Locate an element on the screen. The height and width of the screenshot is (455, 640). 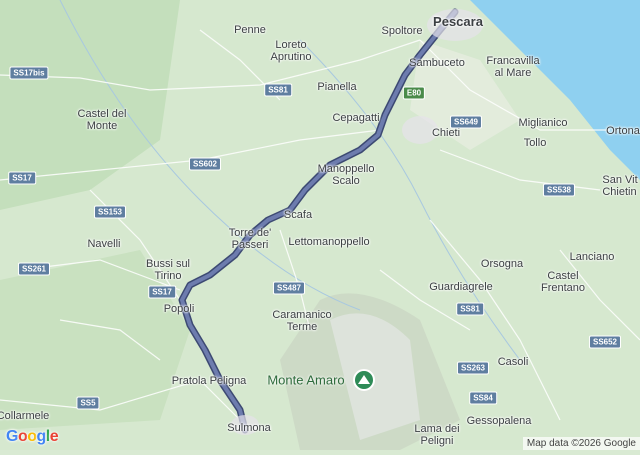
mountain-icon is located at coordinates (364, 380).